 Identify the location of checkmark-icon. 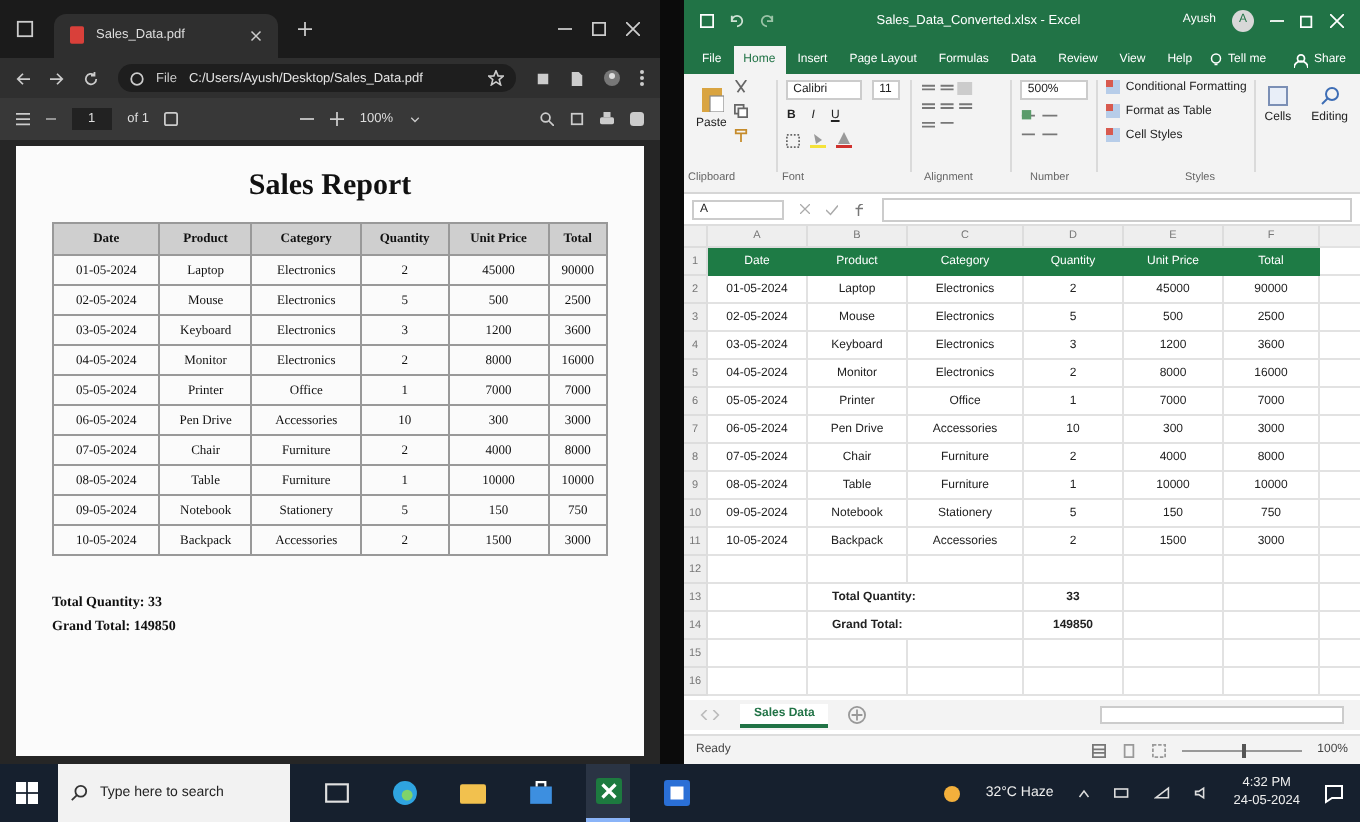
(832, 209).